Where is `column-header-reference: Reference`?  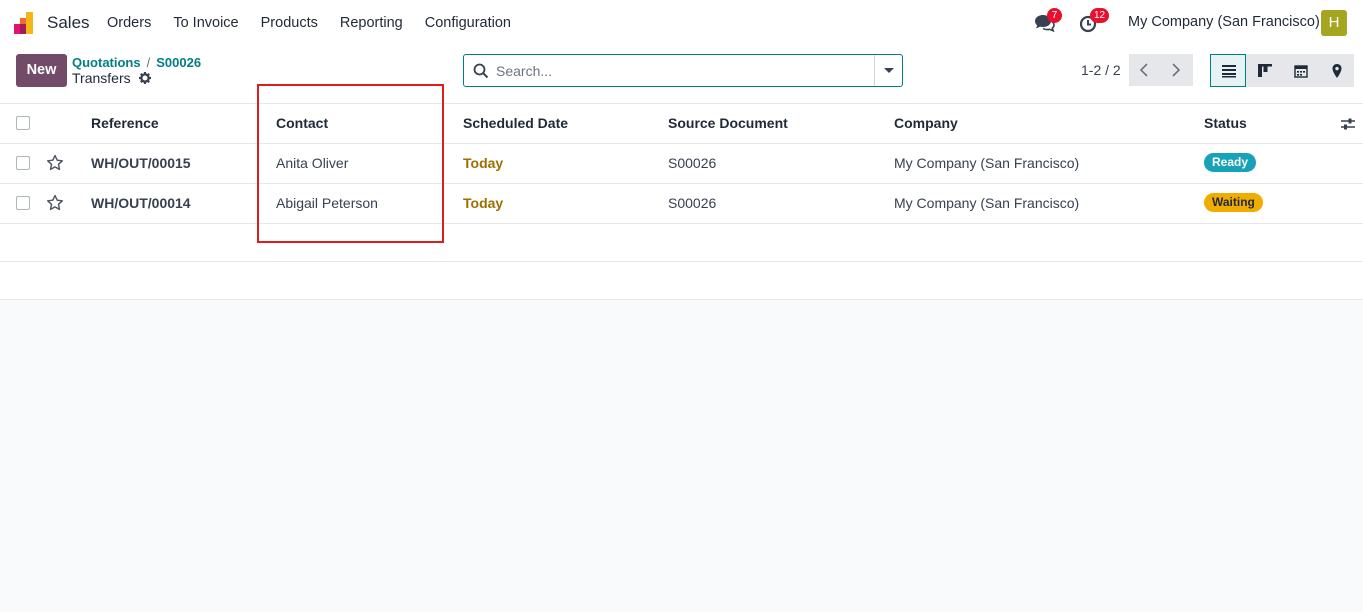 column-header-reference: Reference is located at coordinates (125, 123).